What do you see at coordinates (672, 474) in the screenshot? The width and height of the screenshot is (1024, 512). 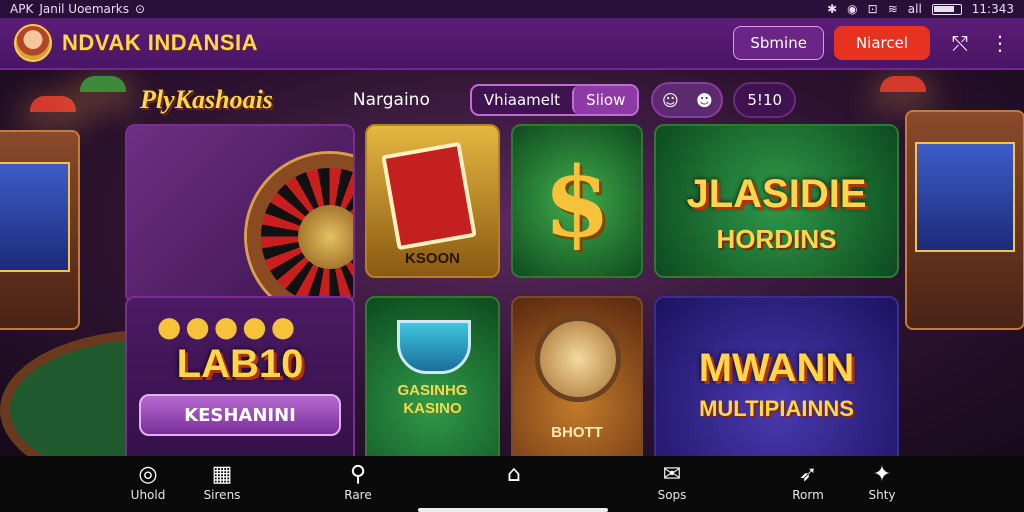 I see `chat-icon: ✉` at bounding box center [672, 474].